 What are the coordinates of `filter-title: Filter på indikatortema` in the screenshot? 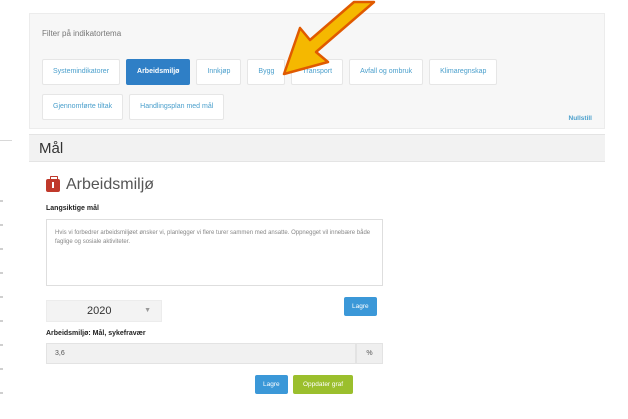 It's located at (82, 33).